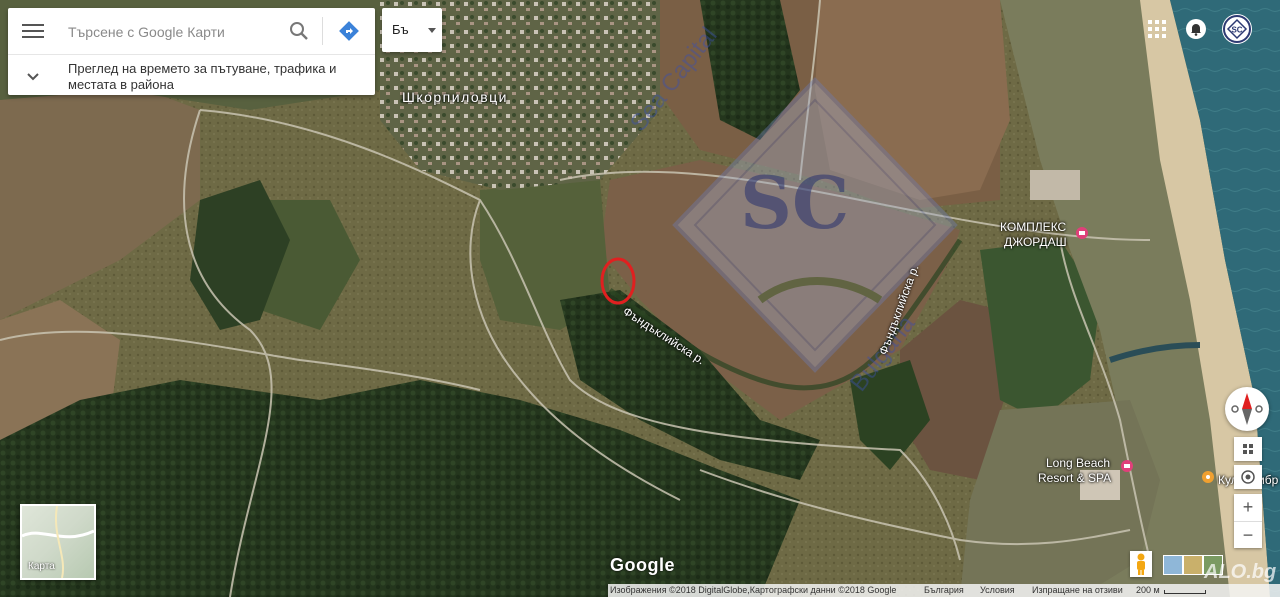 Image resolution: width=1280 pixels, height=597 pixels. I want to click on label-resort-line1: Long Beach, so click(1078, 463).